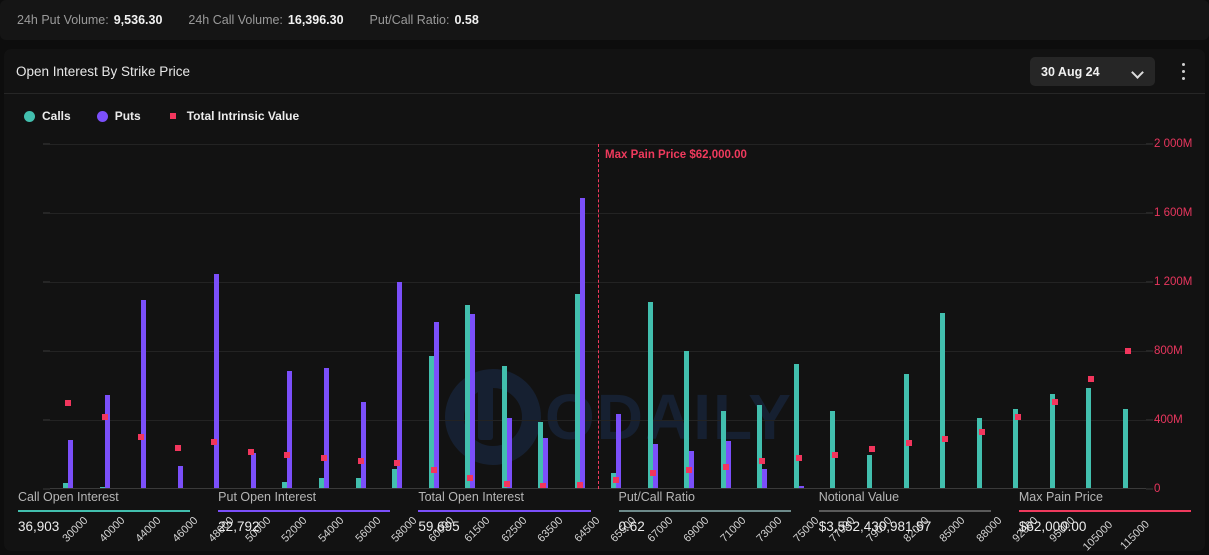 Image resolution: width=1209 pixels, height=555 pixels. I want to click on date-select-dropdown: 30 Aug 24, so click(1092, 71).